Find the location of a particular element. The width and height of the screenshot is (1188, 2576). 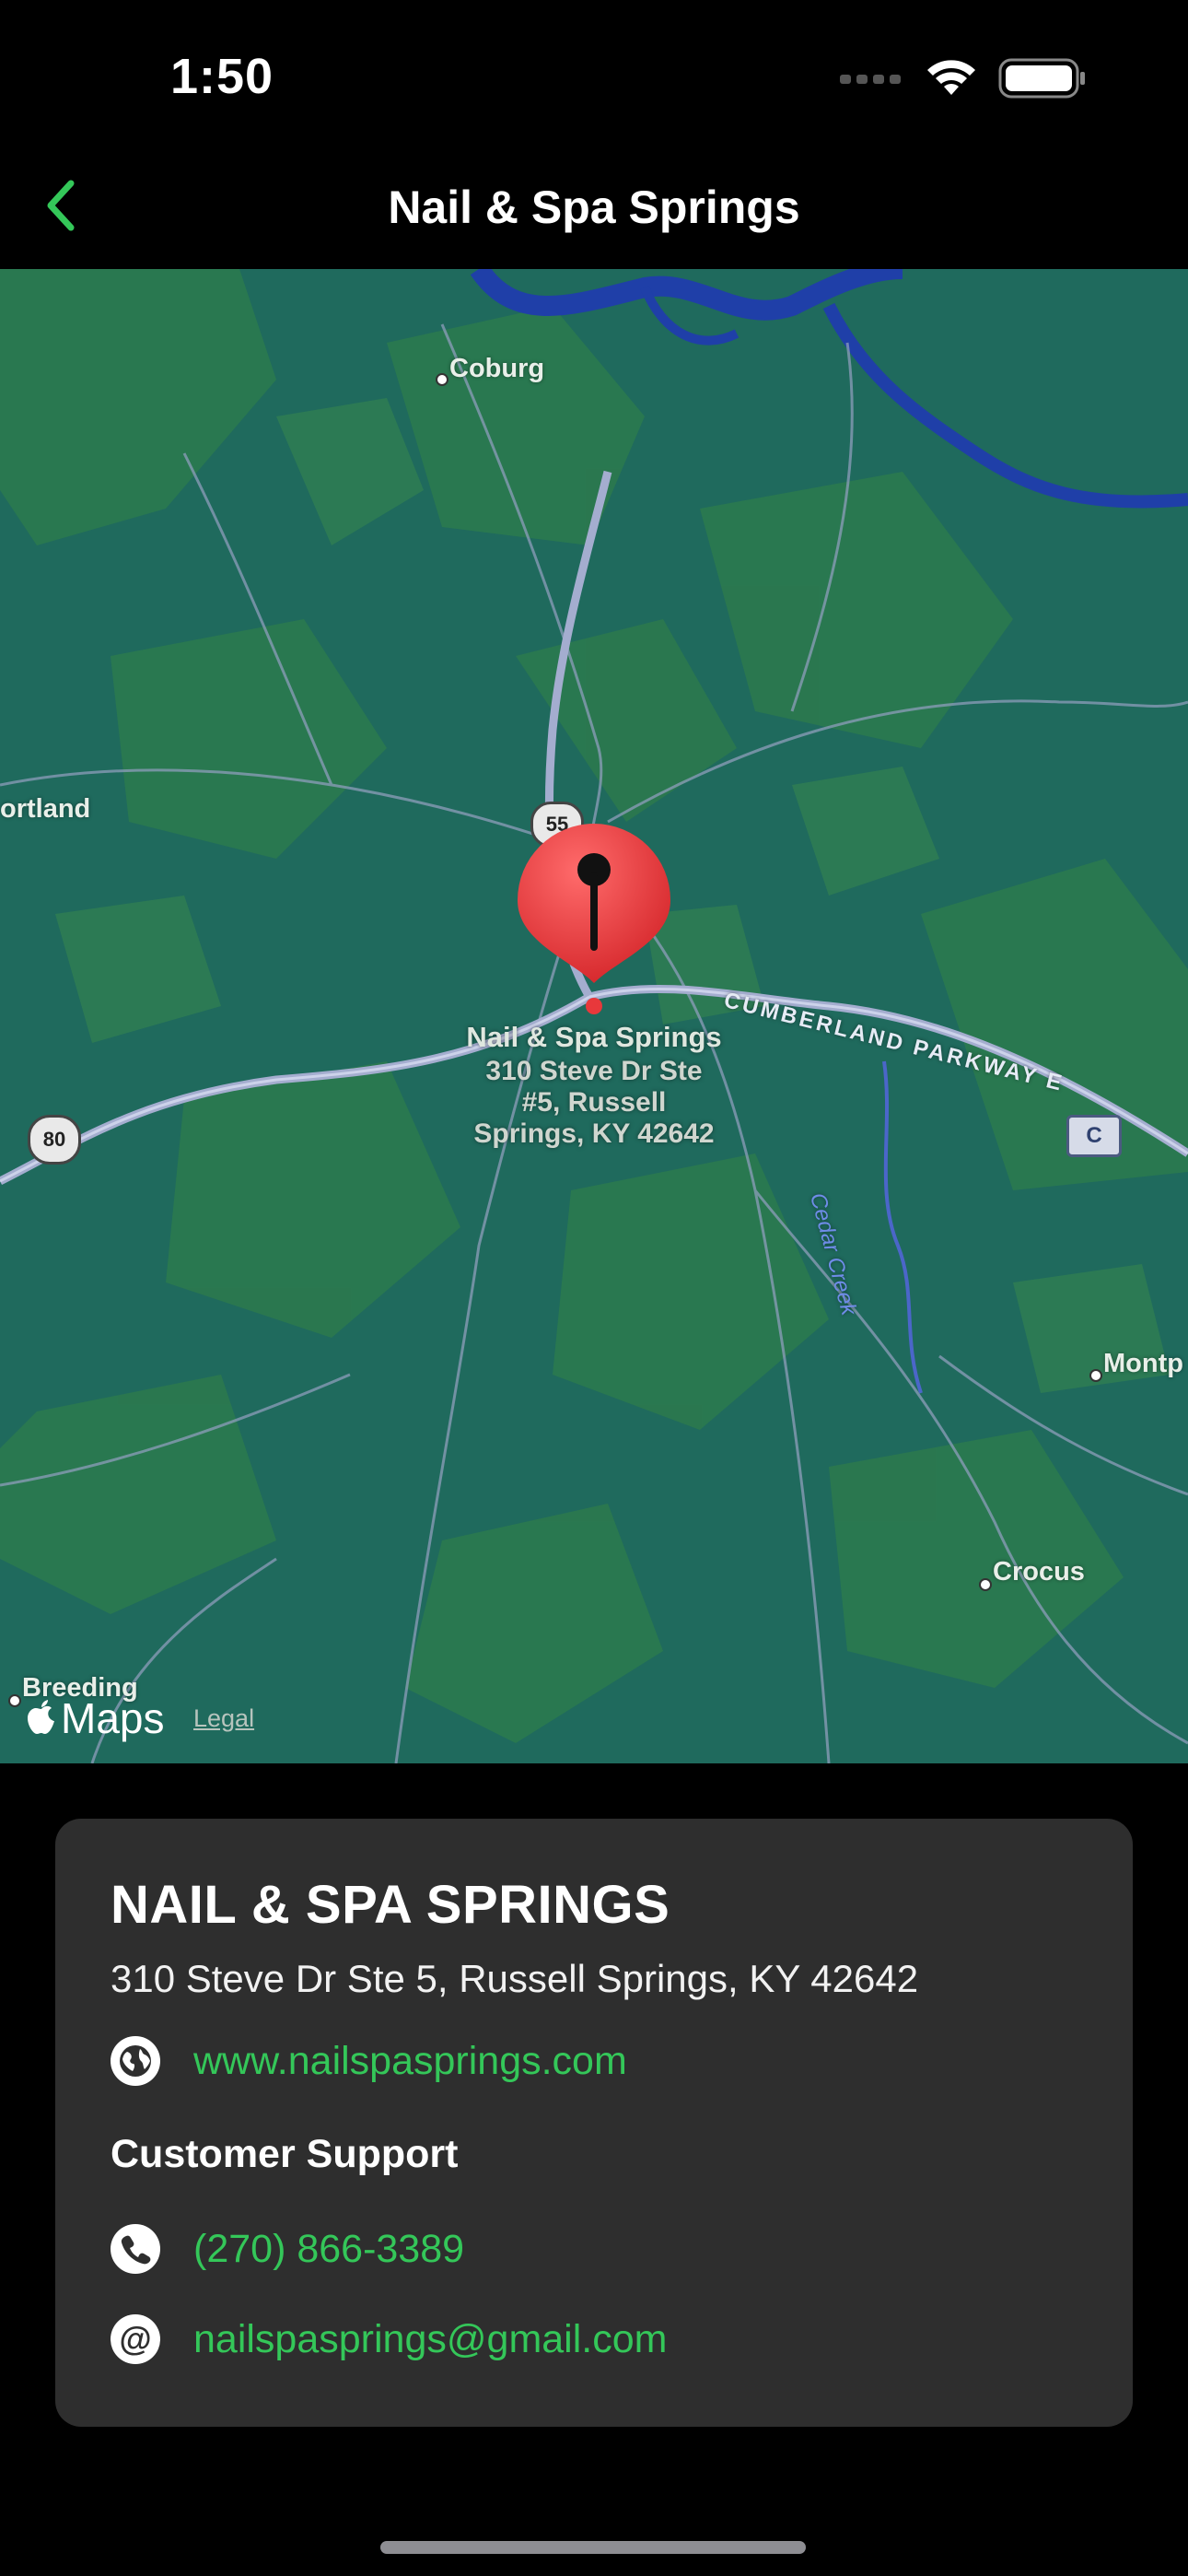

place-label-crocus: Crocus is located at coordinates (1039, 1572).